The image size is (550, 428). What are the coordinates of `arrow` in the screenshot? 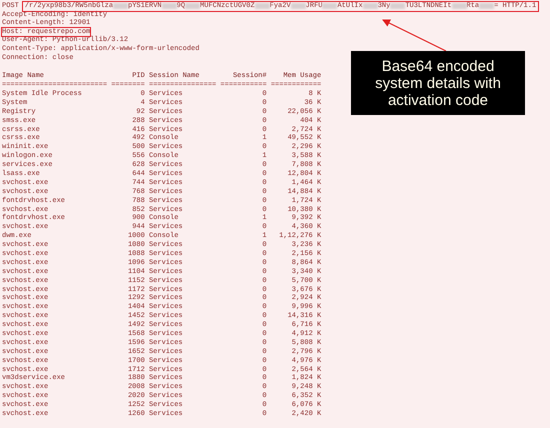 It's located at (414, 36).